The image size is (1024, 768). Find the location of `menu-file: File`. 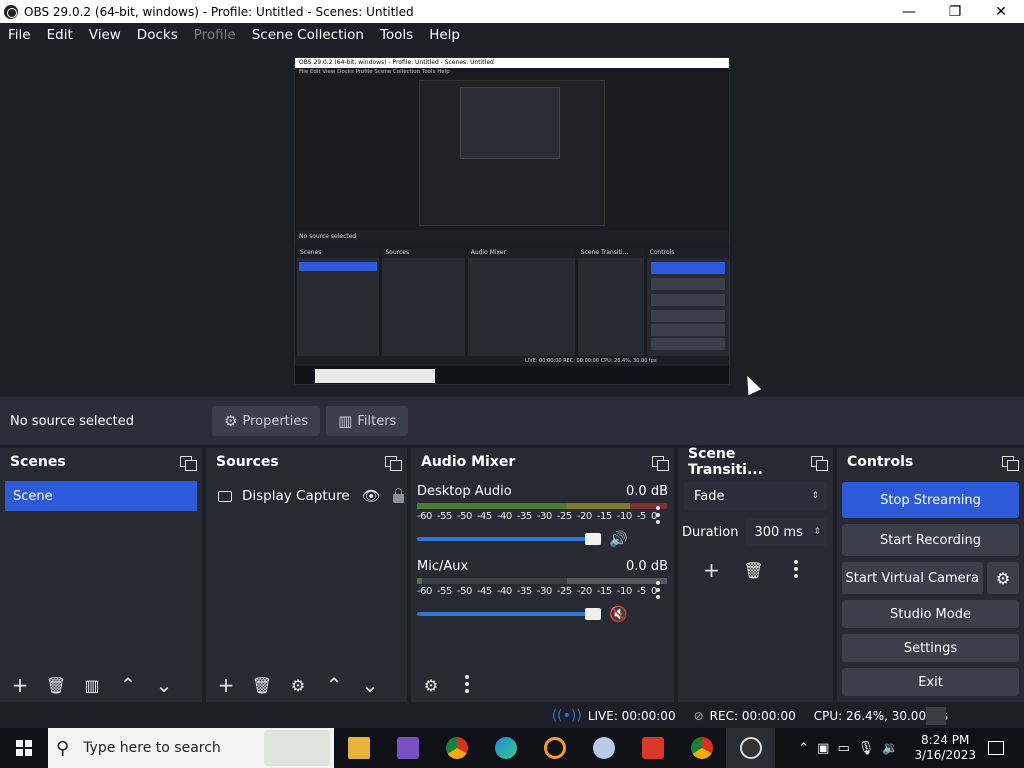

menu-file: File is located at coordinates (19, 35).